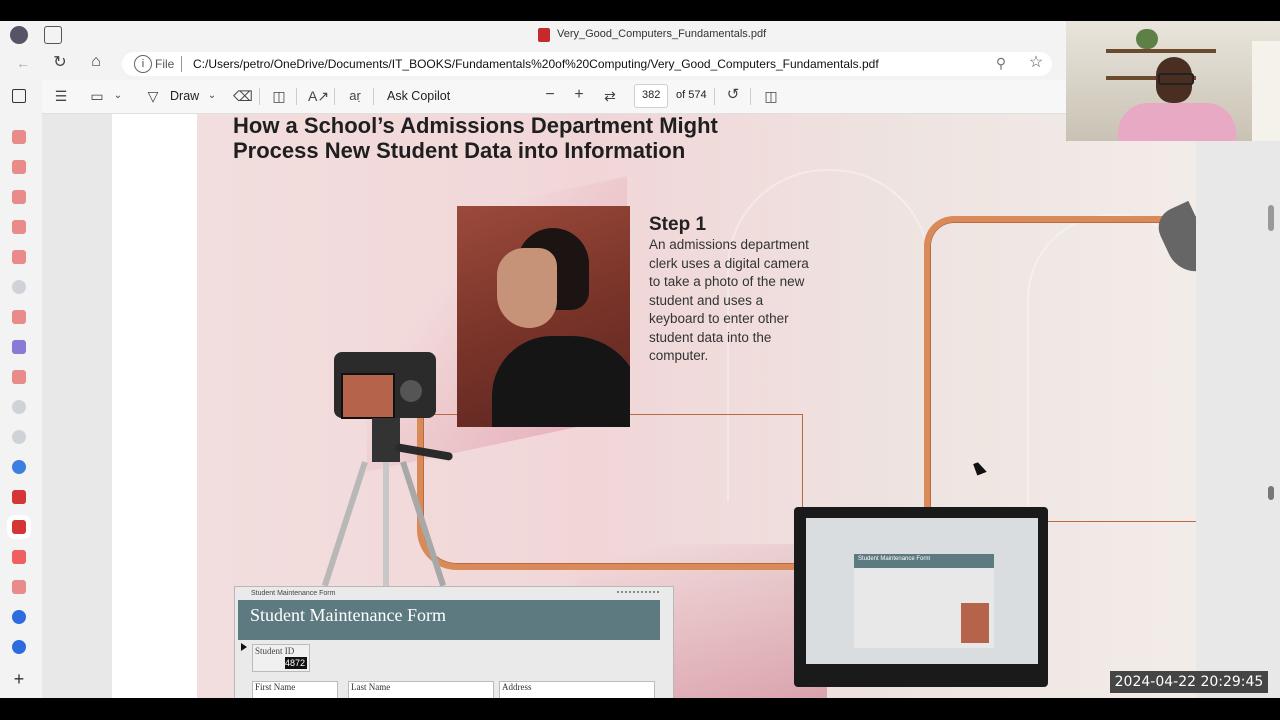  Describe the element at coordinates (544, 35) in the screenshot. I see `pdf-file-icon` at that location.